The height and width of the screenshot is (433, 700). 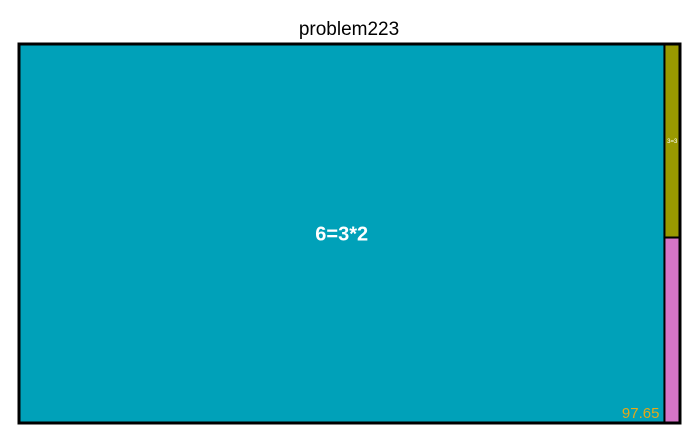 What do you see at coordinates (641, 413) in the screenshot?
I see `value-label: 97.65` at bounding box center [641, 413].